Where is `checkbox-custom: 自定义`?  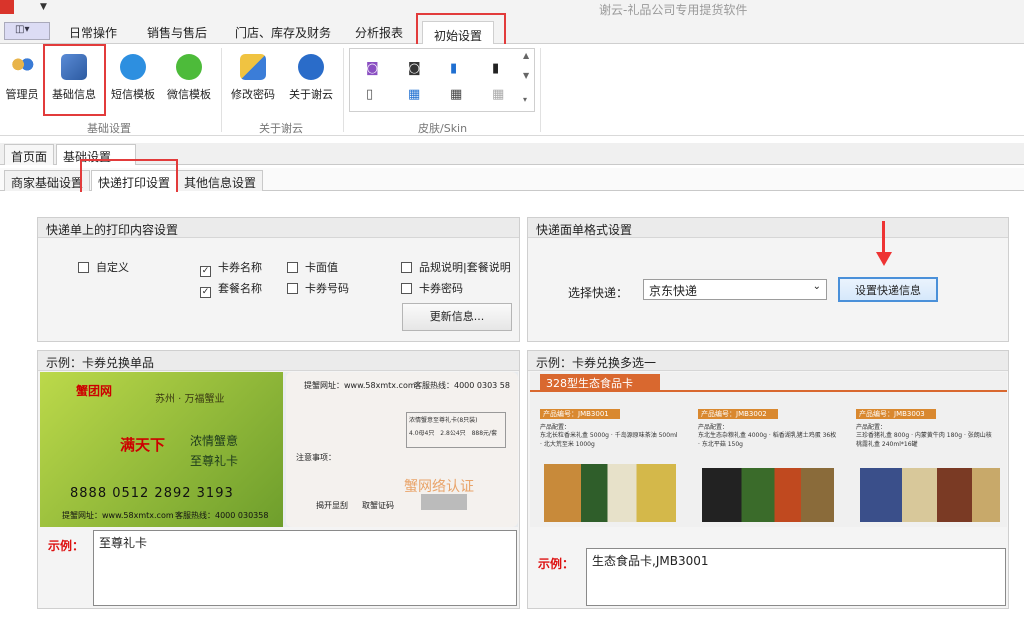
checkbox-custom: 自定义 is located at coordinates (103, 267).